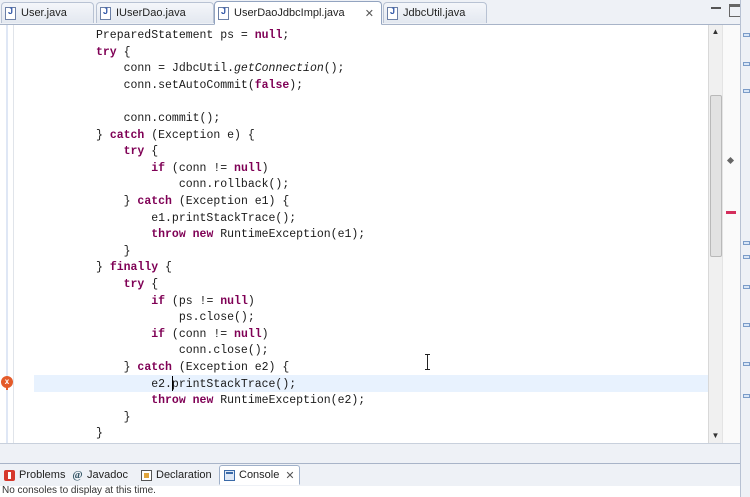 The height and width of the screenshot is (497, 750). I want to click on code-token: (Exception e1) {, so click(230, 201).